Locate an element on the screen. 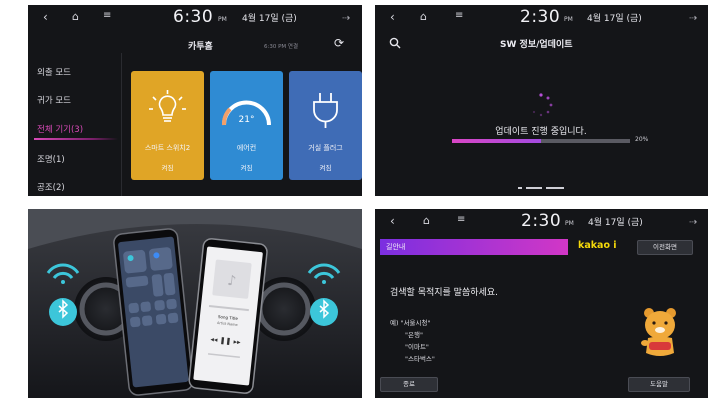 The height and width of the screenshot is (398, 720). sidebar-item-home-mode: 귀가 모드 is located at coordinates (54, 100).